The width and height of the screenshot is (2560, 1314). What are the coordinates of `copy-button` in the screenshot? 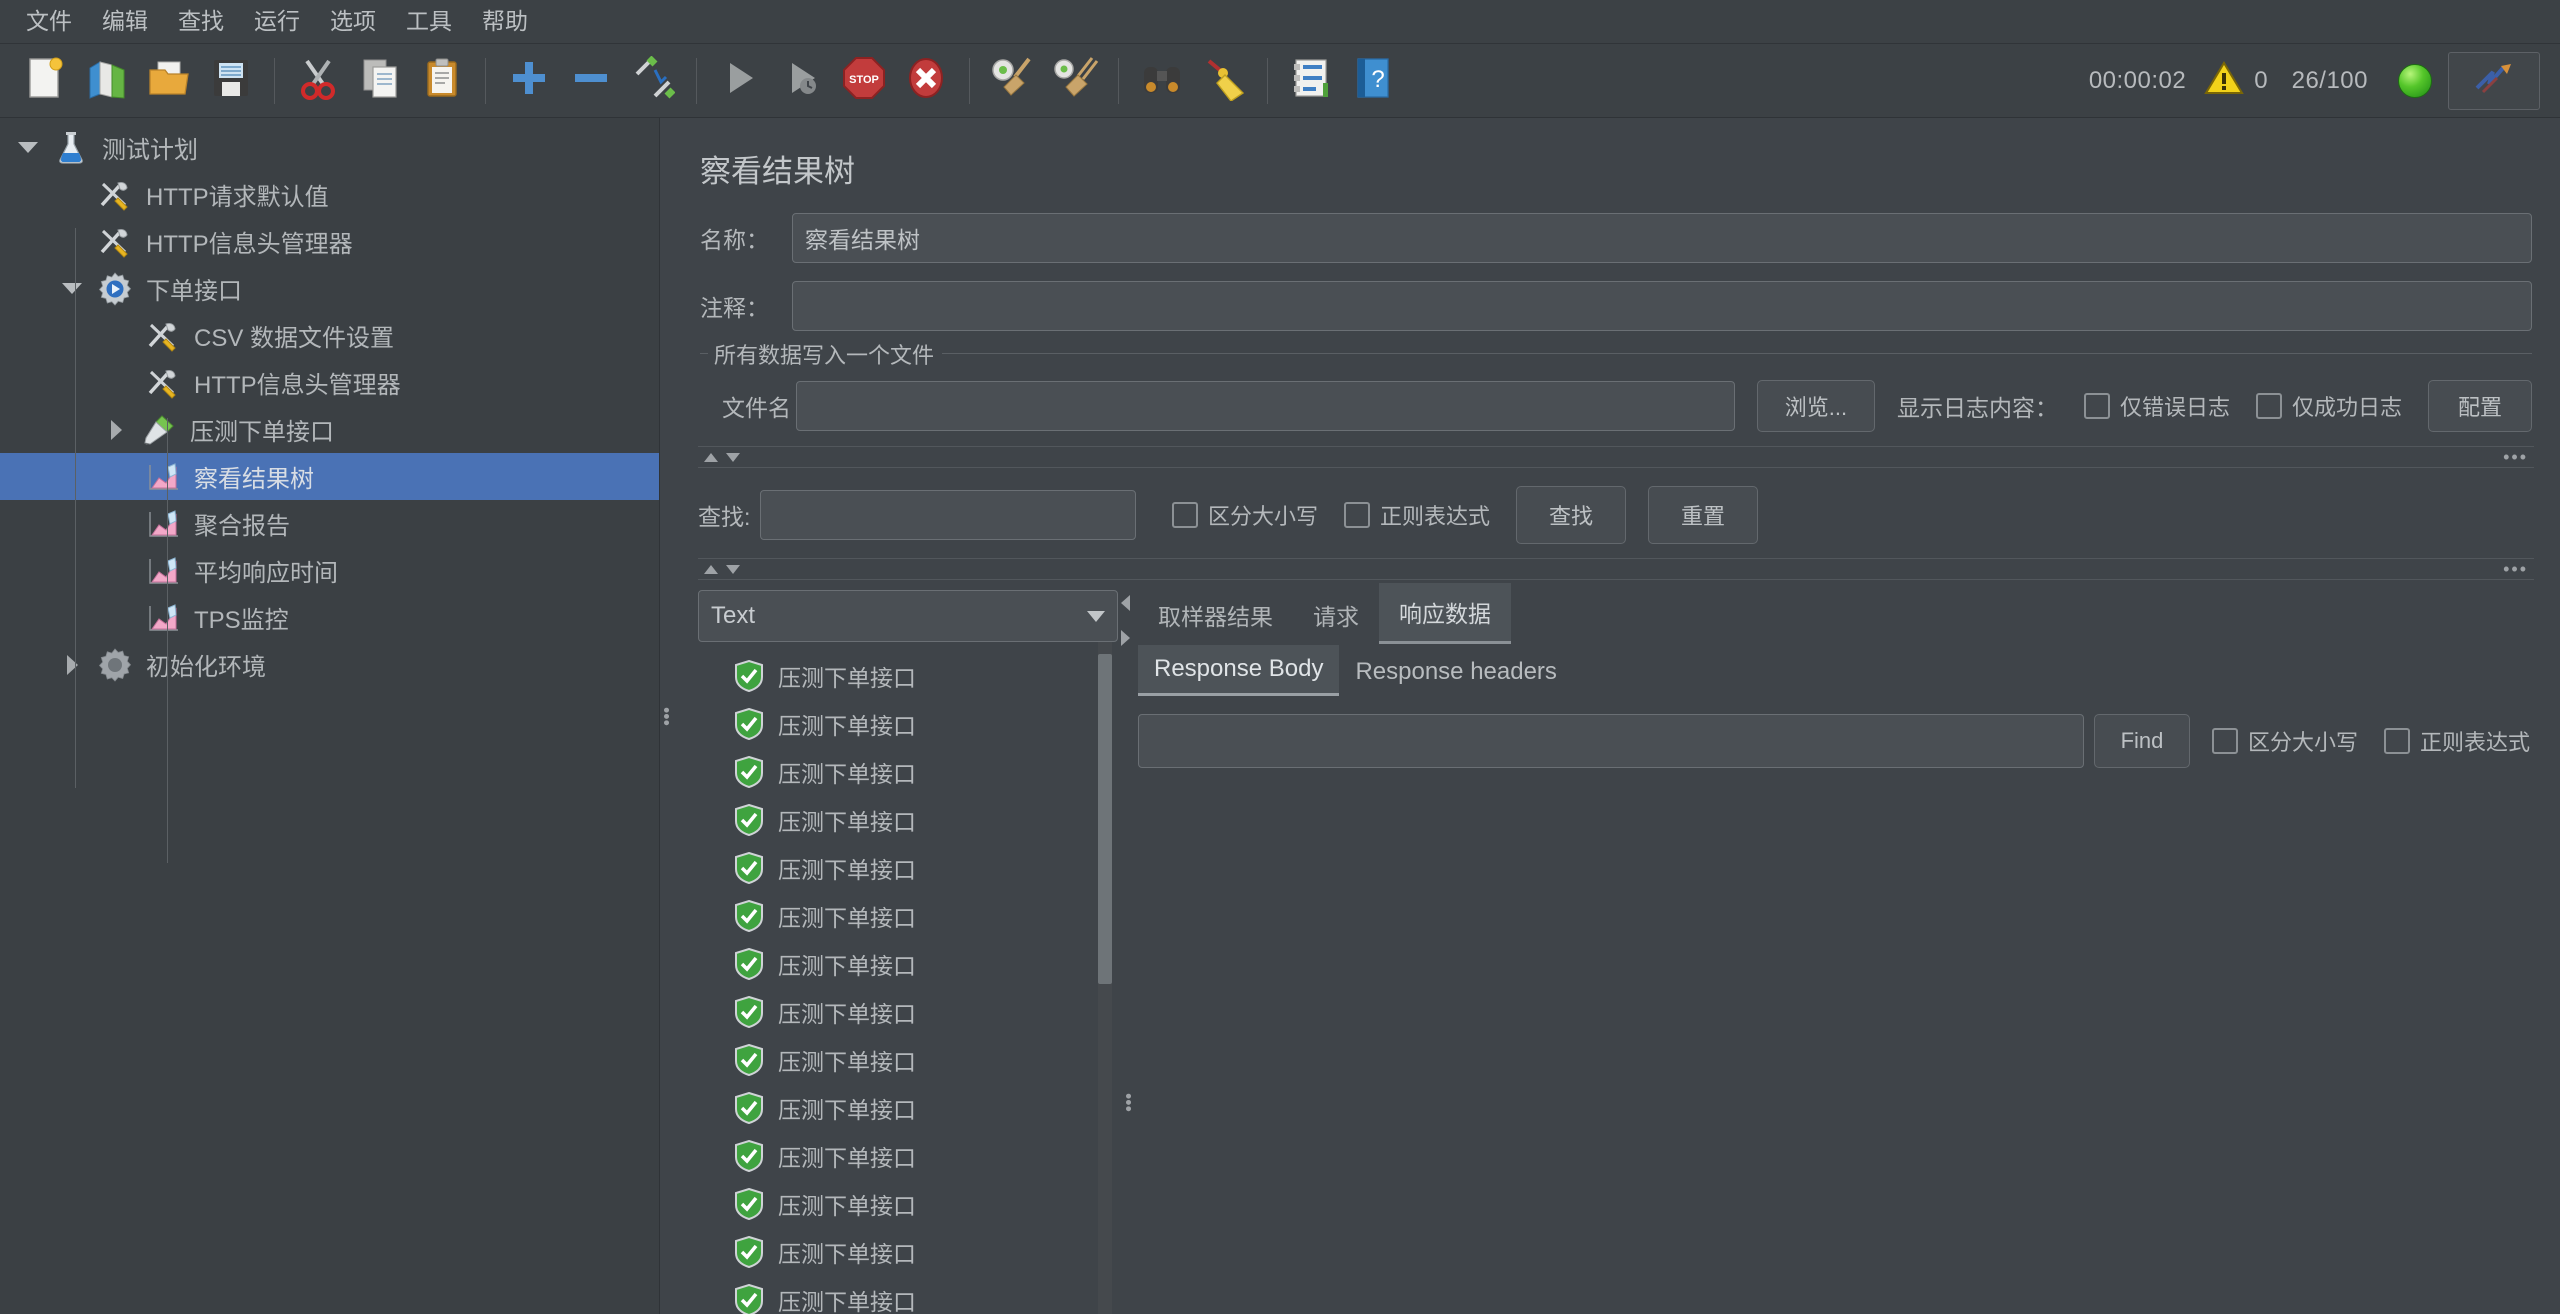 It's located at (380, 81).